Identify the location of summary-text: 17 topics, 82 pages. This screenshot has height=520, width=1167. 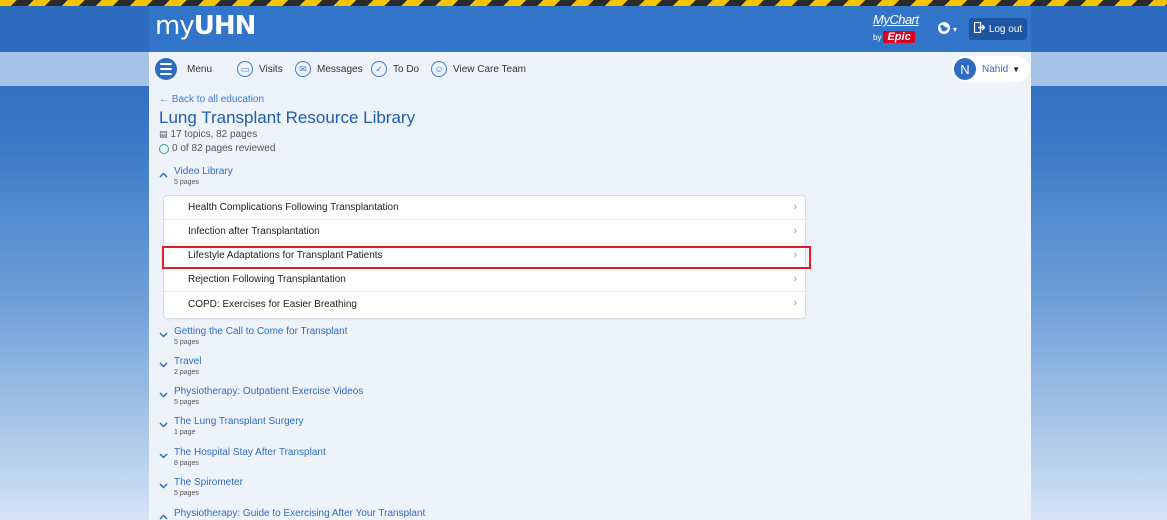
(214, 134).